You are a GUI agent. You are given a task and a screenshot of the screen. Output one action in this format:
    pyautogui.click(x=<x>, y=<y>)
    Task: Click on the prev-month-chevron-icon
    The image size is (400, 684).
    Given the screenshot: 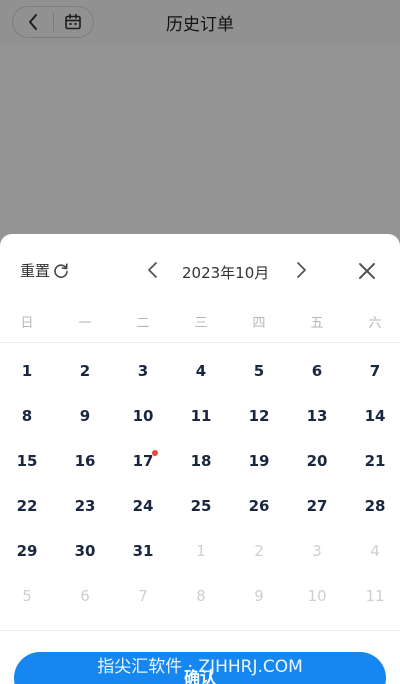 What is the action you would take?
    pyautogui.click(x=153, y=270)
    